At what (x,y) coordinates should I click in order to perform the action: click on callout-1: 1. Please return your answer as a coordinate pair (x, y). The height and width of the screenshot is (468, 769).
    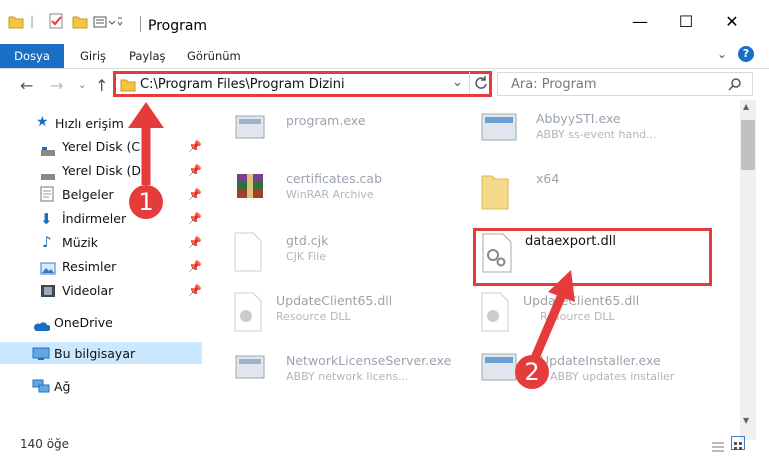
    Looking at the image, I should click on (146, 202).